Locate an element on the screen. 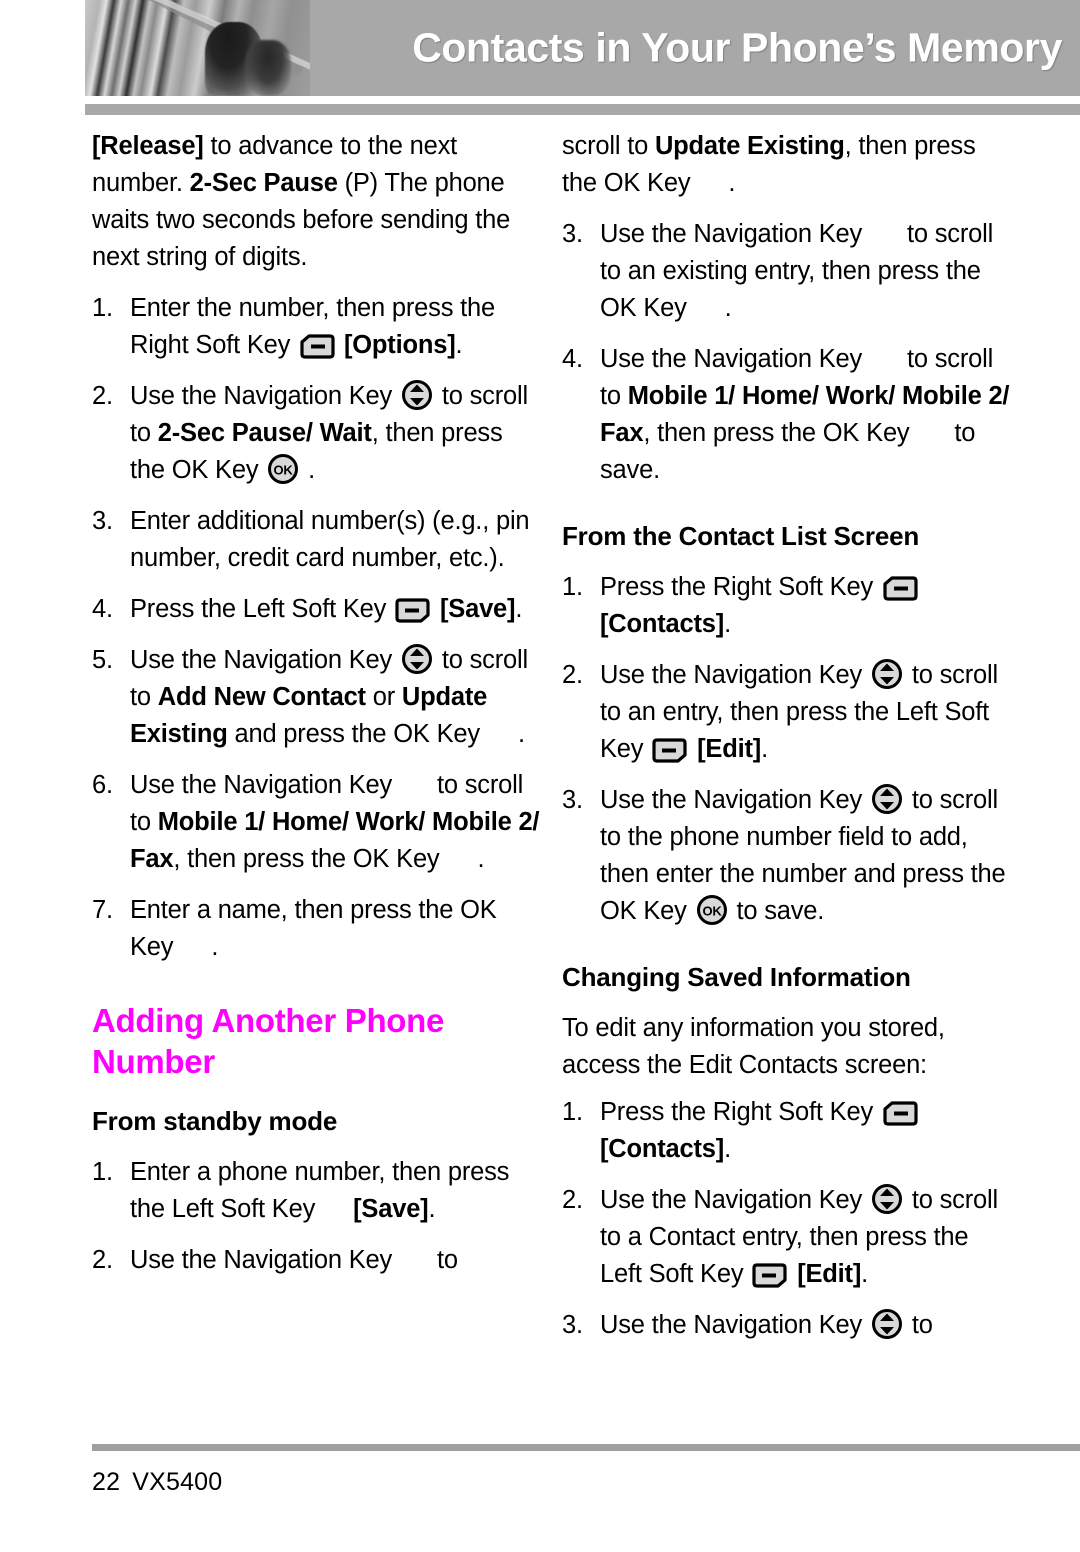 The height and width of the screenshot is (1552, 1080). page-number: 22 is located at coordinates (106, 1482).